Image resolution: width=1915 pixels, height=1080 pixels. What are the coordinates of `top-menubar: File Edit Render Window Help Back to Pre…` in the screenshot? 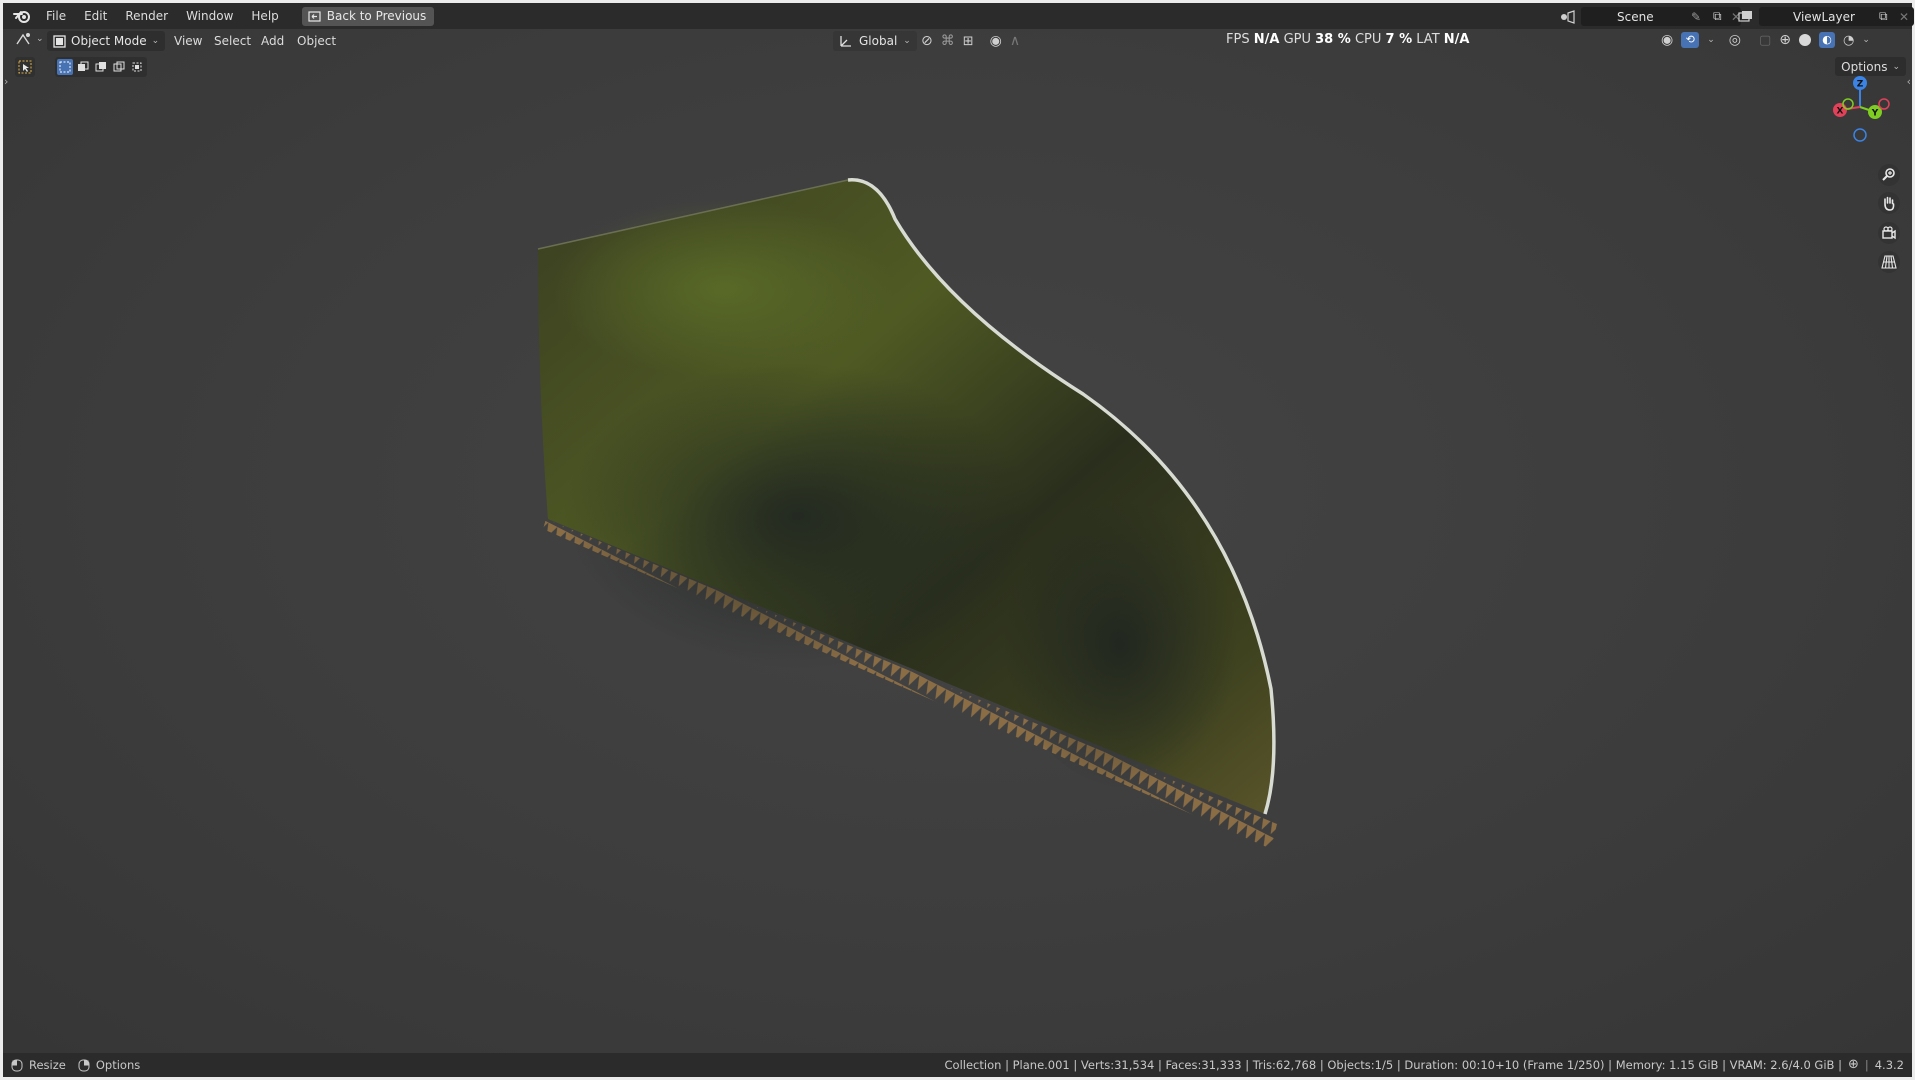 It's located at (958, 16).